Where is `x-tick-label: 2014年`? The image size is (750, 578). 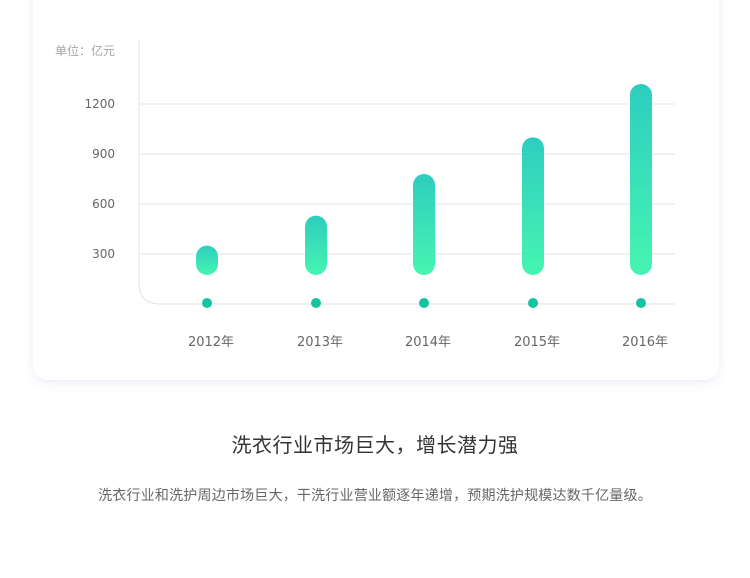 x-tick-label: 2014年 is located at coordinates (428, 342).